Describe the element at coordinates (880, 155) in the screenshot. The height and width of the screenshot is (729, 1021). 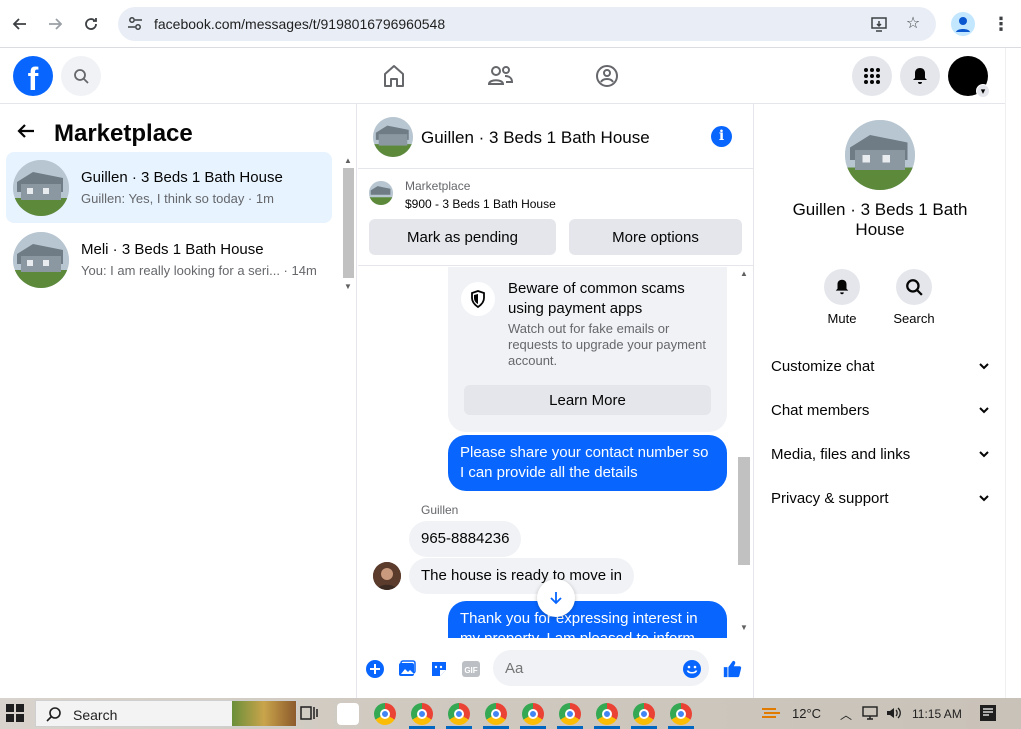
I see `profile-photo` at that location.